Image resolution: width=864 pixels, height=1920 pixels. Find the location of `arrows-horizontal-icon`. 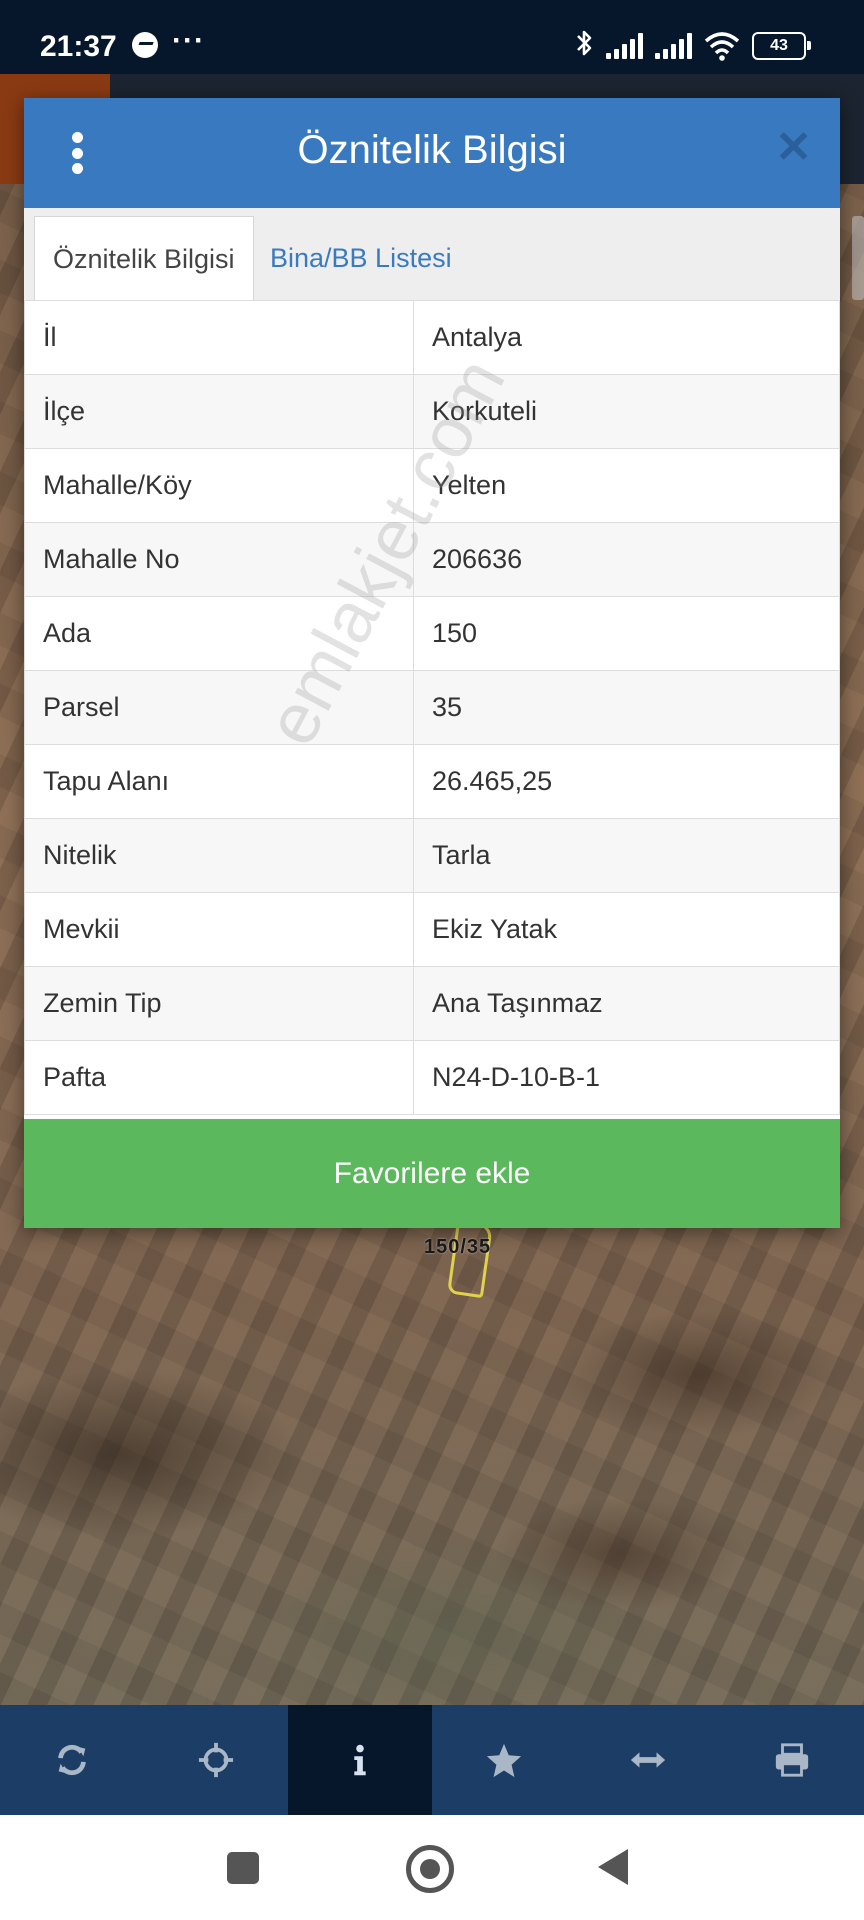

arrows-horizontal-icon is located at coordinates (648, 1760).